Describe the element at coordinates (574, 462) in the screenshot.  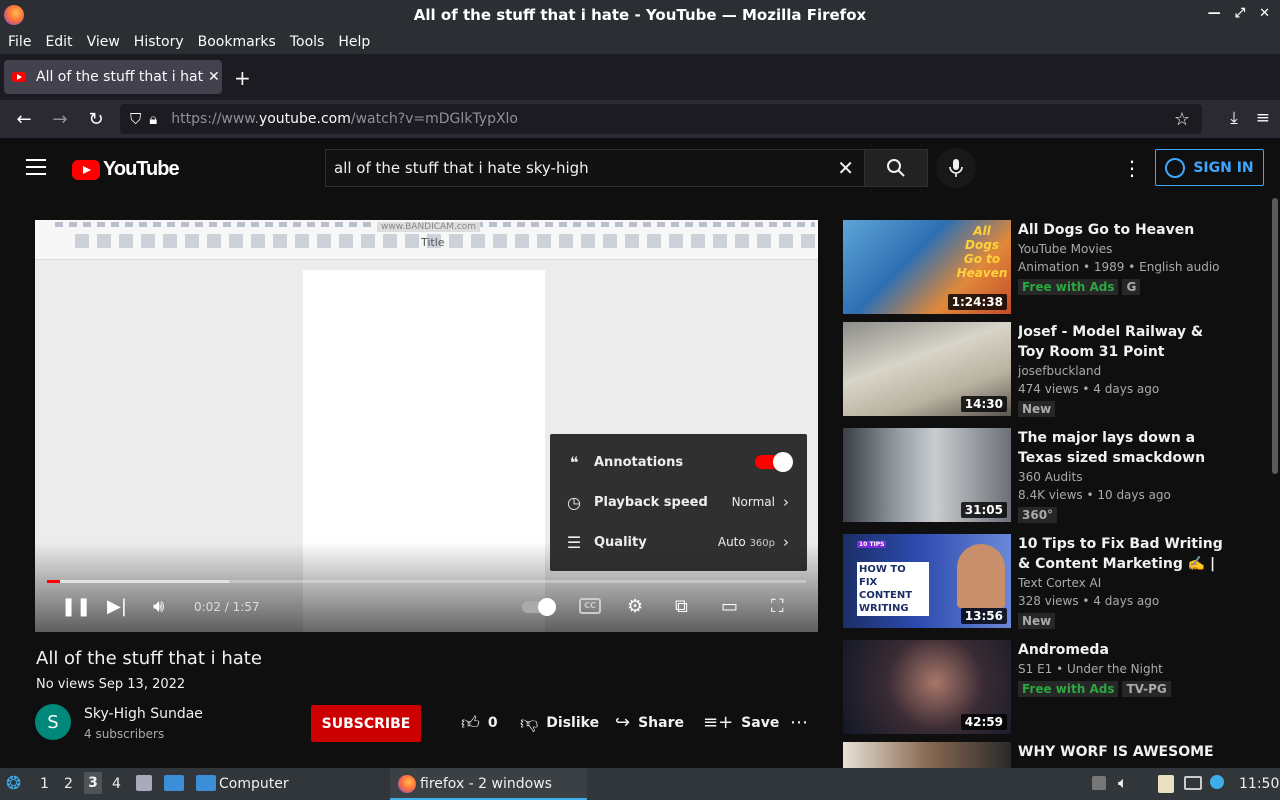
I see `annotations-icon: ❝` at that location.